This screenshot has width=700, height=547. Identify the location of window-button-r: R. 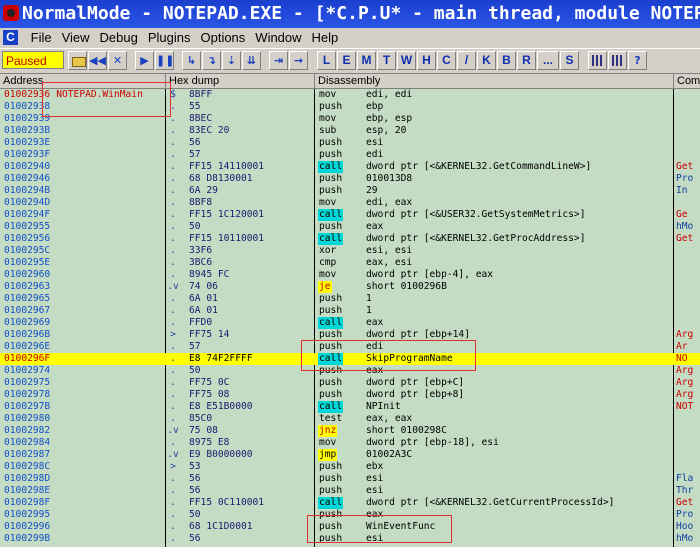
(526, 60).